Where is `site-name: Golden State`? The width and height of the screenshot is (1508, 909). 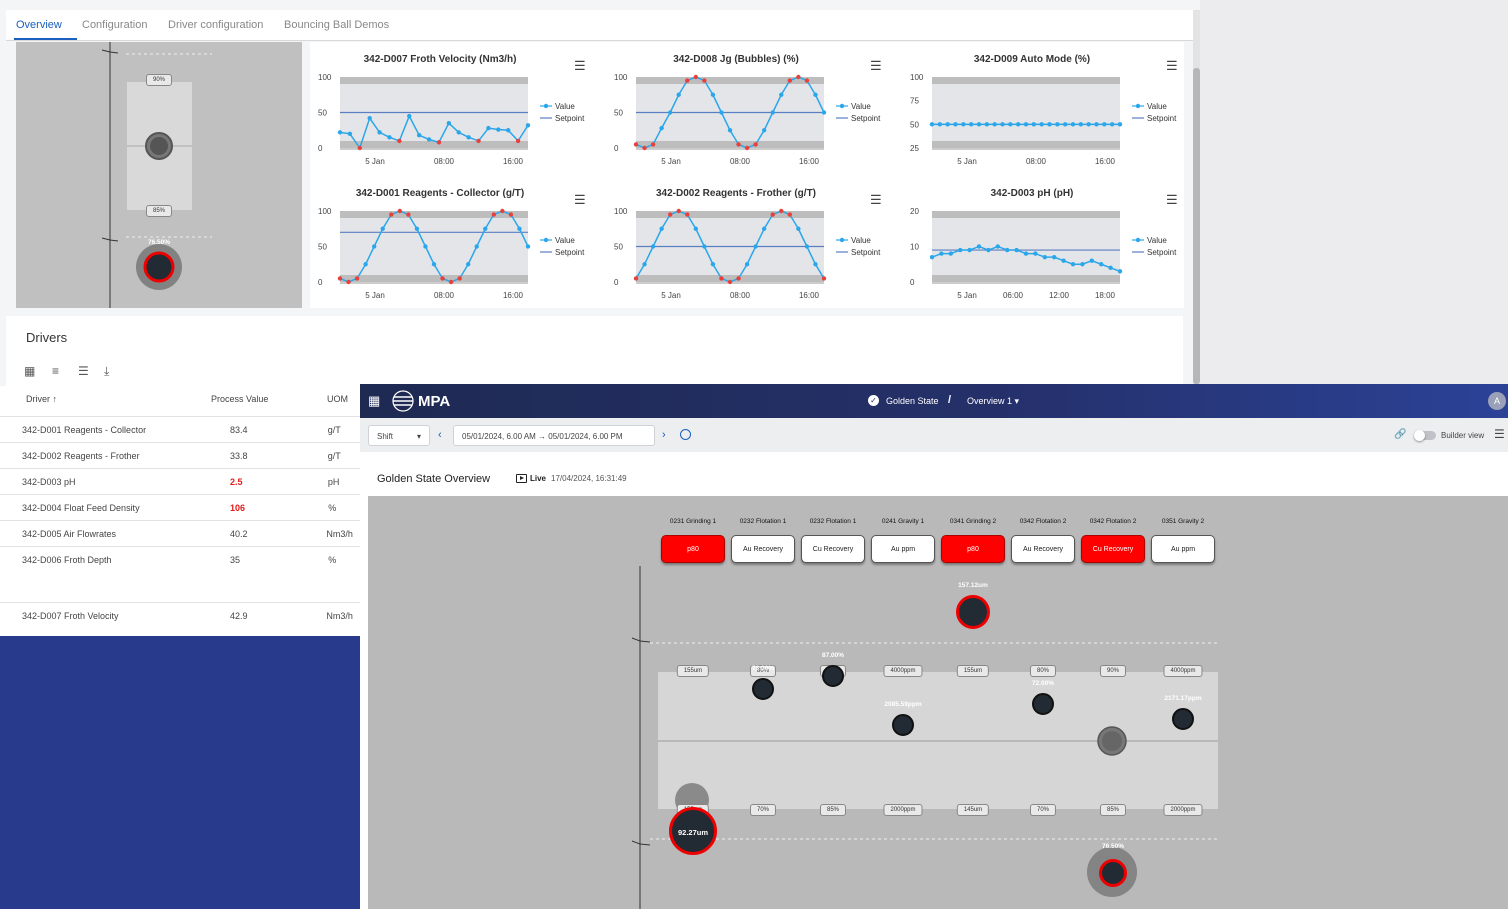 site-name: Golden State is located at coordinates (912, 401).